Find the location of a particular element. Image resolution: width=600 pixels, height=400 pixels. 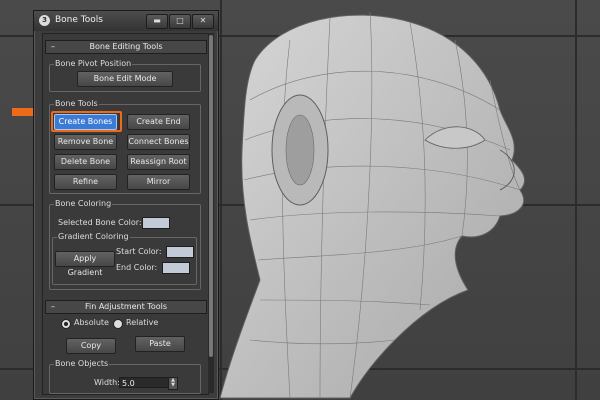

apply-gradient-button: Apply Gradient is located at coordinates (85, 264).